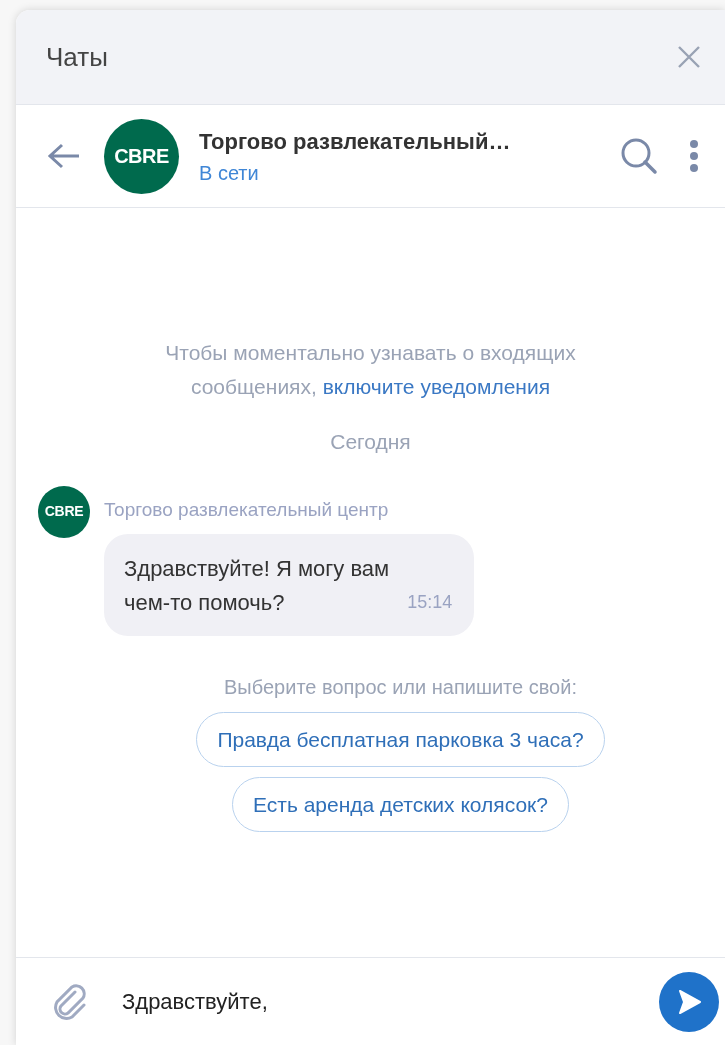 The height and width of the screenshot is (1045, 725). What do you see at coordinates (400, 687) in the screenshot?
I see `suggestions-prompt: Выберите вопрос или напишите свой:` at bounding box center [400, 687].